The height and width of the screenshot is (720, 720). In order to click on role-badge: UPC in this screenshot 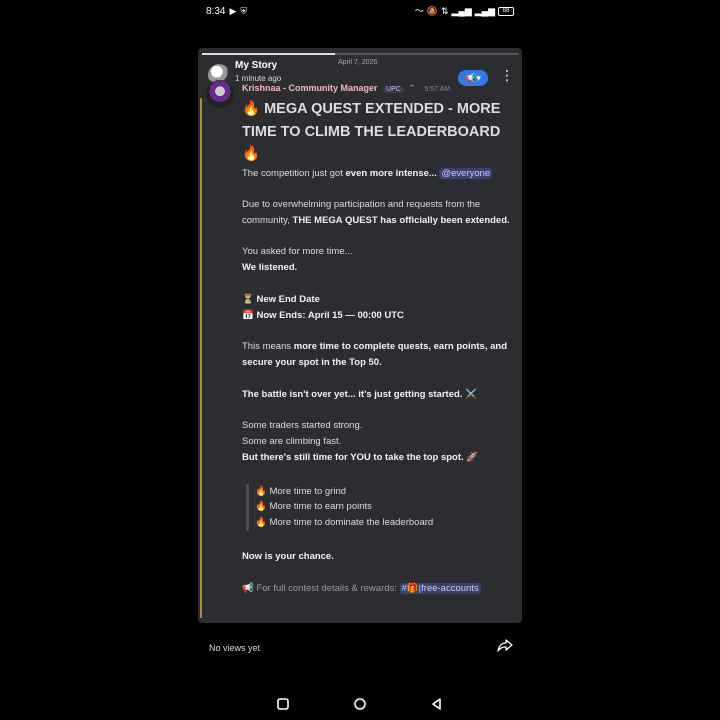, I will do `click(393, 89)`.